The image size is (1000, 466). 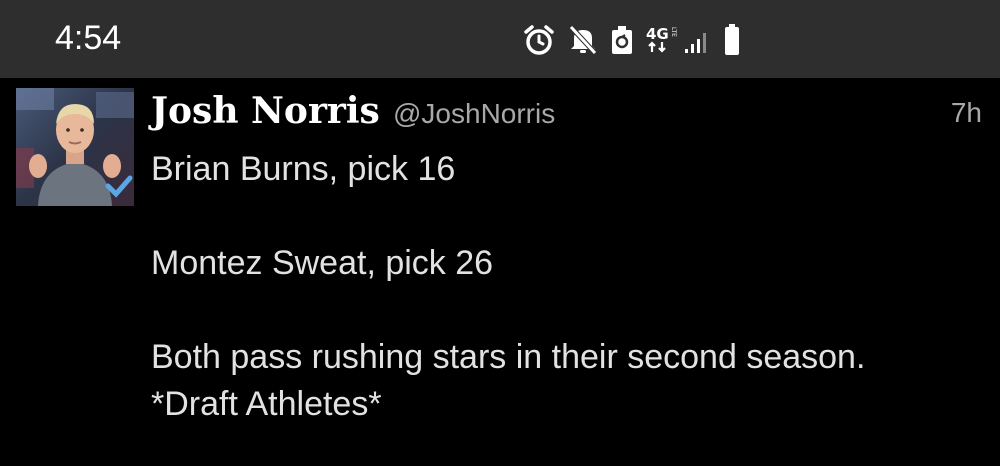 What do you see at coordinates (583, 40) in the screenshot?
I see `mute-icon` at bounding box center [583, 40].